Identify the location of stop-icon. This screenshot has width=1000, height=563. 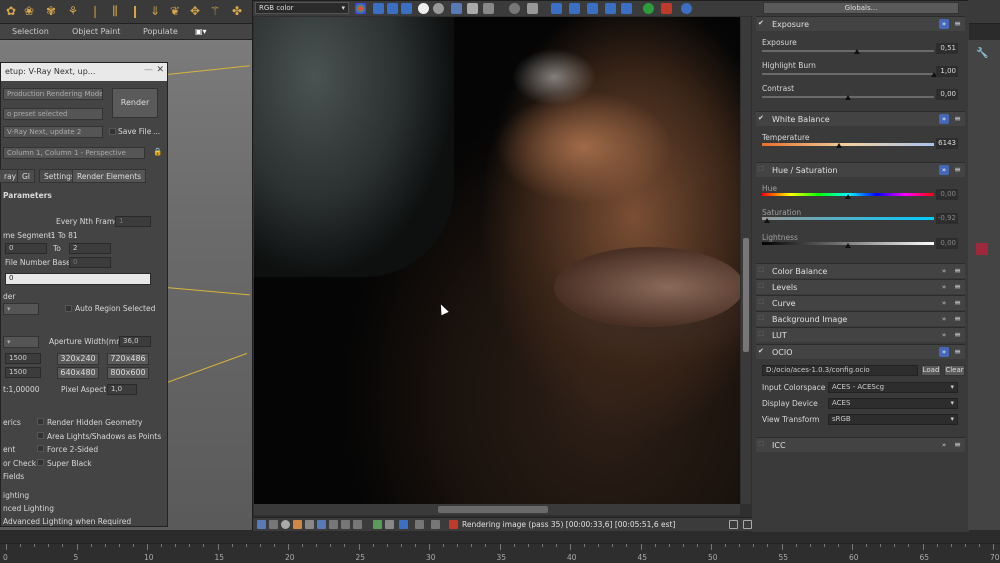
(453, 524).